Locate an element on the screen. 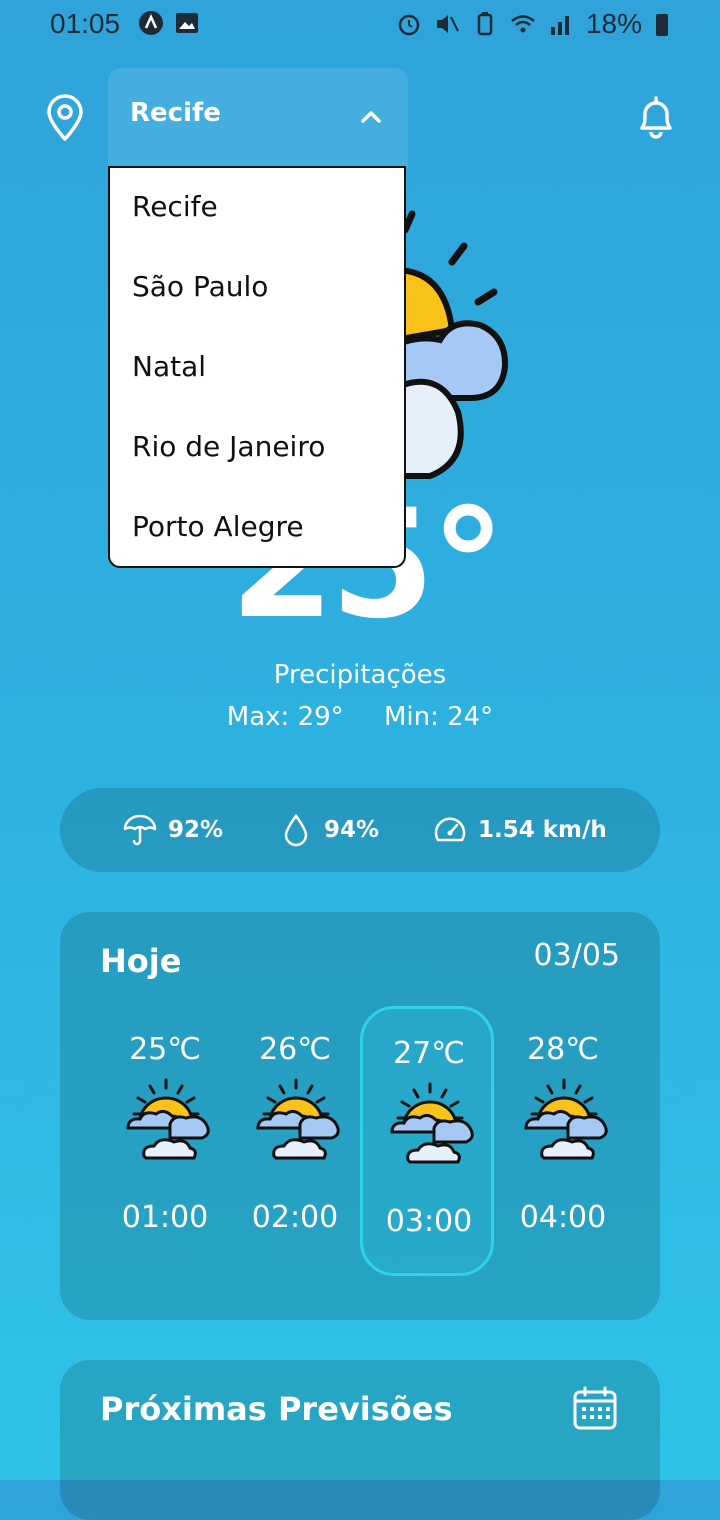 This screenshot has width=720, height=1520. hour-temperature: 25℃ is located at coordinates (165, 1049).